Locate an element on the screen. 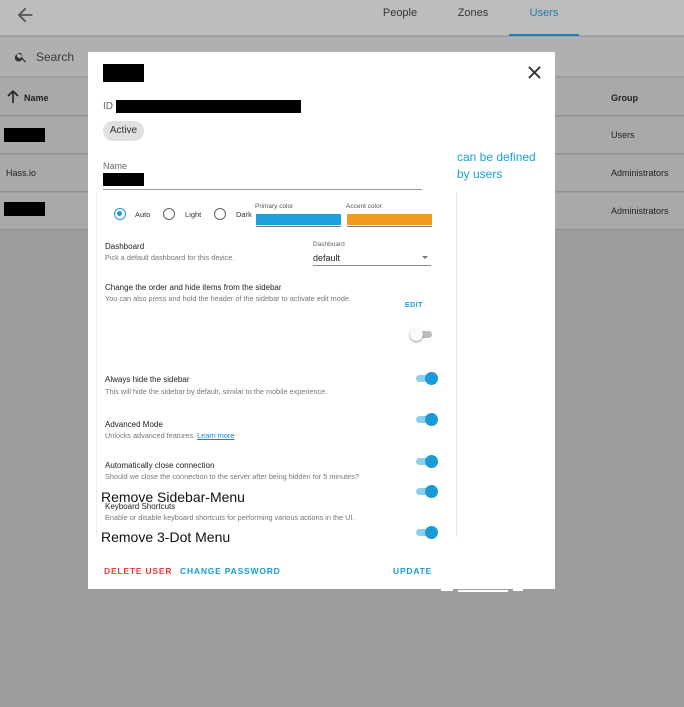 Image resolution: width=684 pixels, height=707 pixels. toggle-remove-3-dot-menu is located at coordinates (426, 532).